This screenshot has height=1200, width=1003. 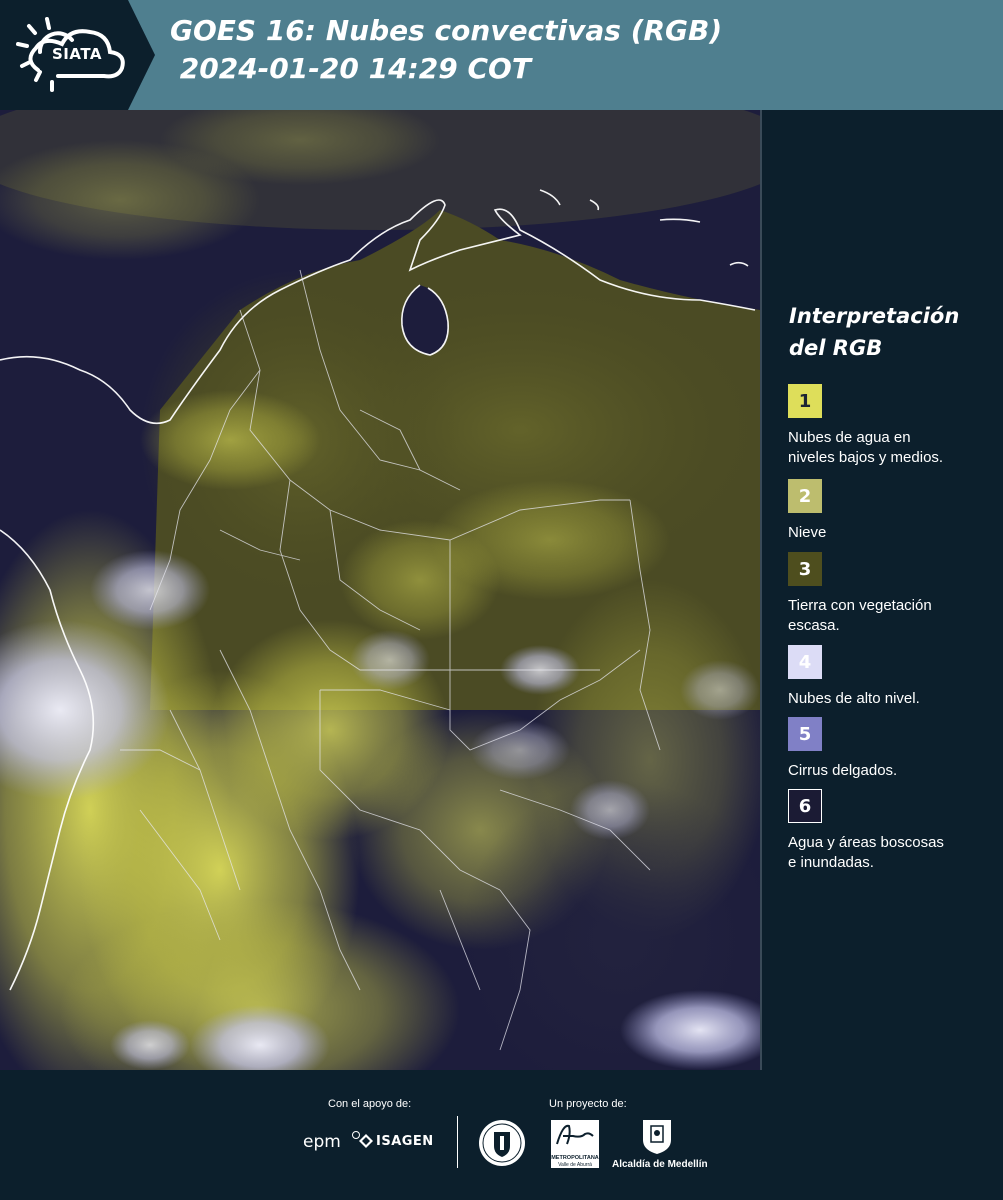 What do you see at coordinates (805, 734) in the screenshot?
I see `legend-swatch-5: 5` at bounding box center [805, 734].